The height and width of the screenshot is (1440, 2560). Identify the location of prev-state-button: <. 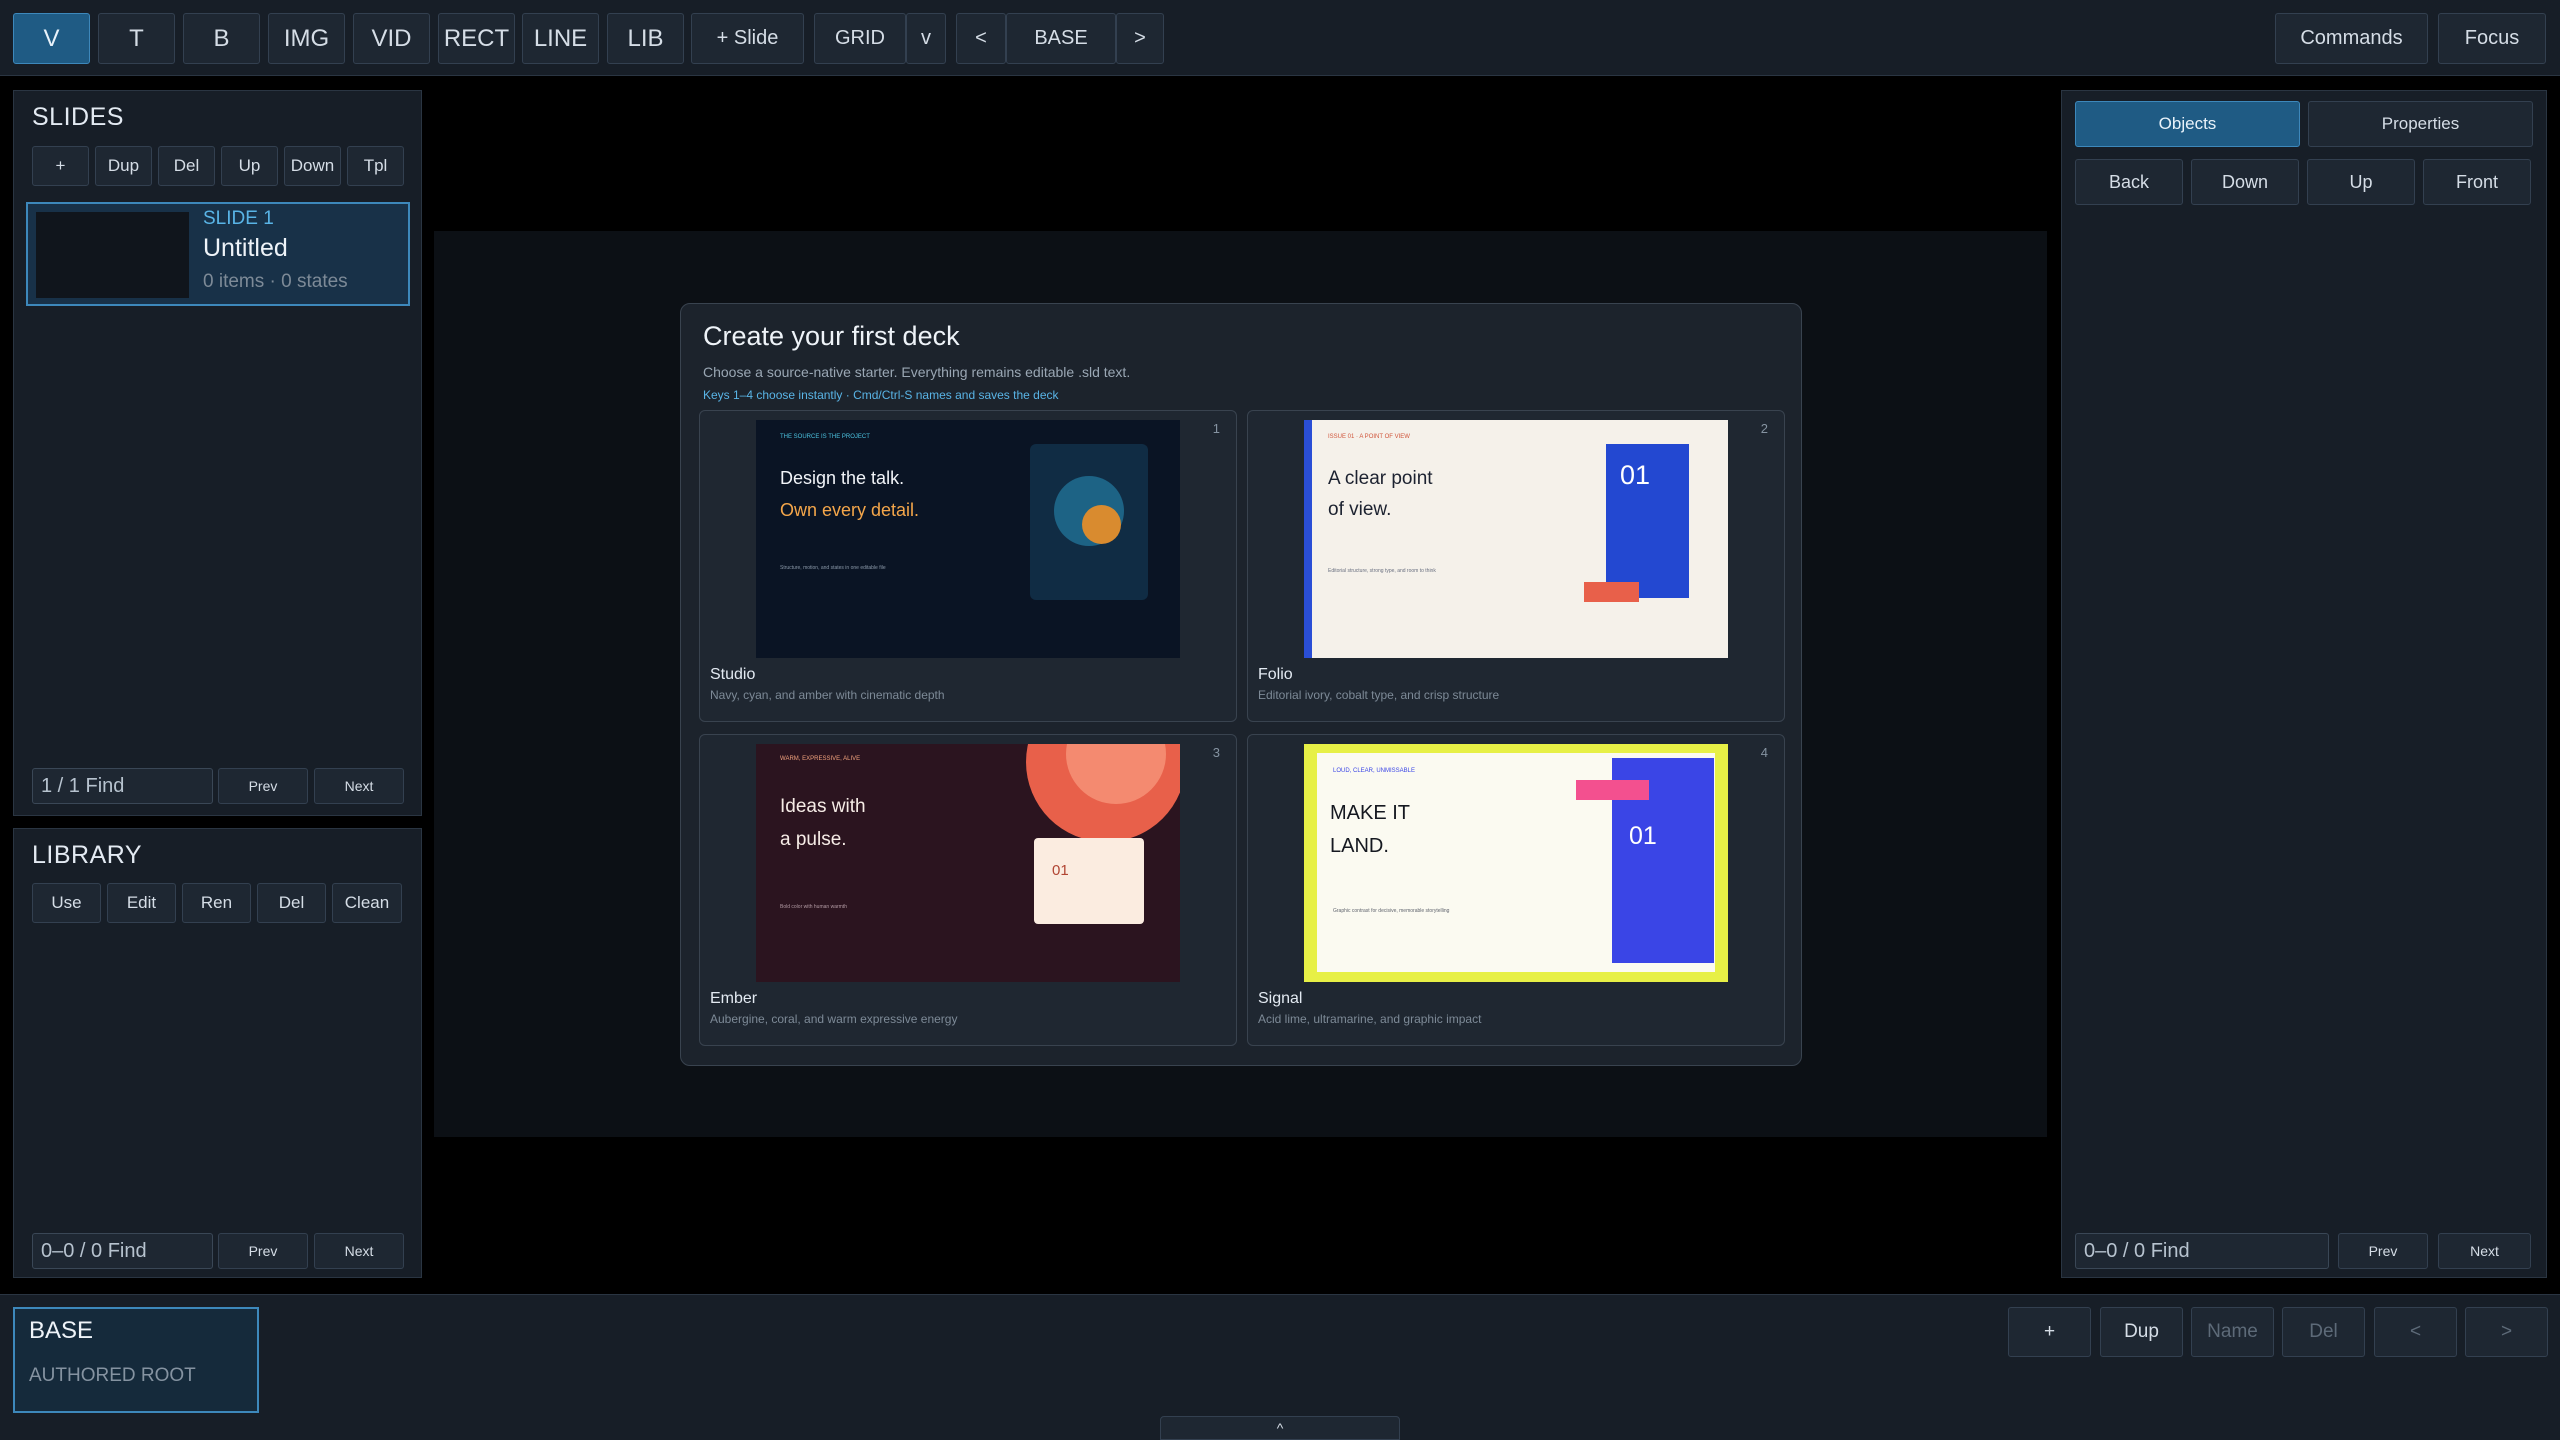
(981, 38).